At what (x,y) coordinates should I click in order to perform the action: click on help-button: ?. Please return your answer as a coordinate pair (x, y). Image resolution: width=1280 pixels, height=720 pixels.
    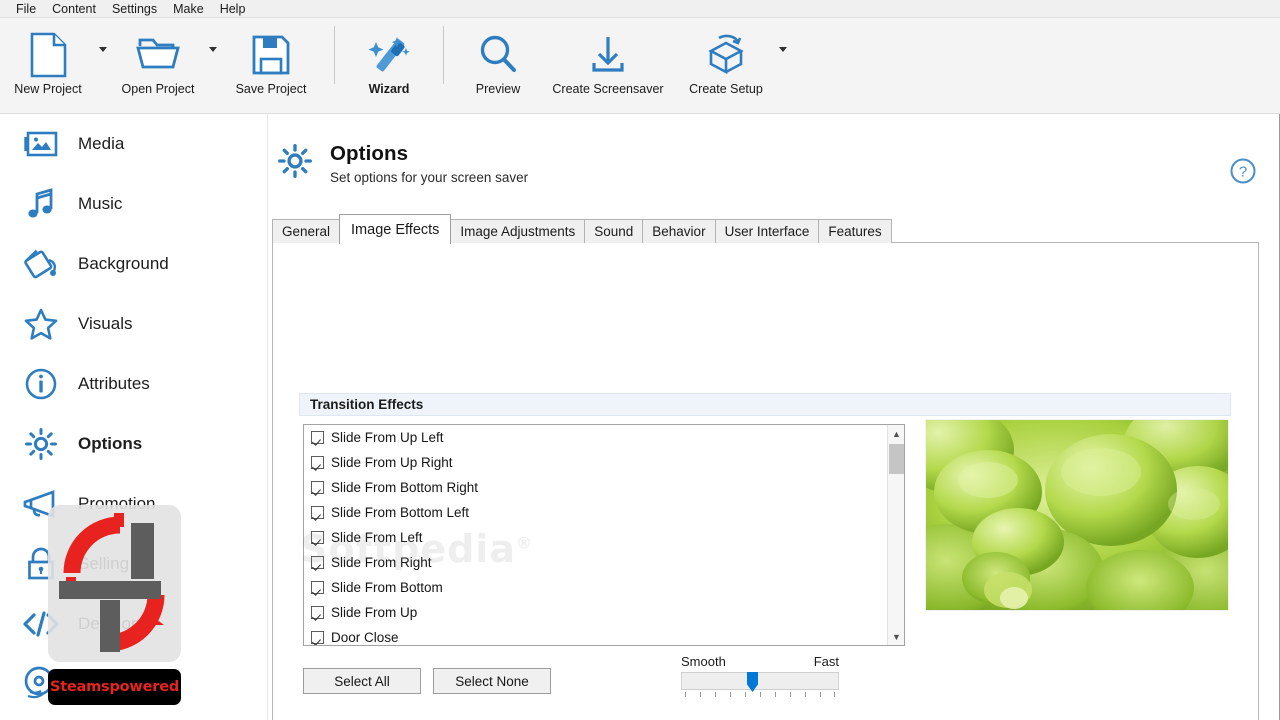
    Looking at the image, I should click on (1243, 171).